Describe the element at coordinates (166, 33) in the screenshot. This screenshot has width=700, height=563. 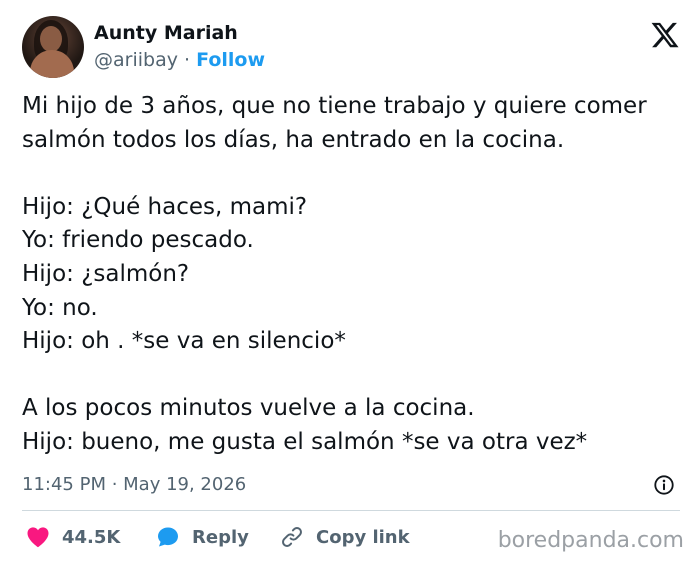
I see `author-name: Aunty Mariah` at that location.